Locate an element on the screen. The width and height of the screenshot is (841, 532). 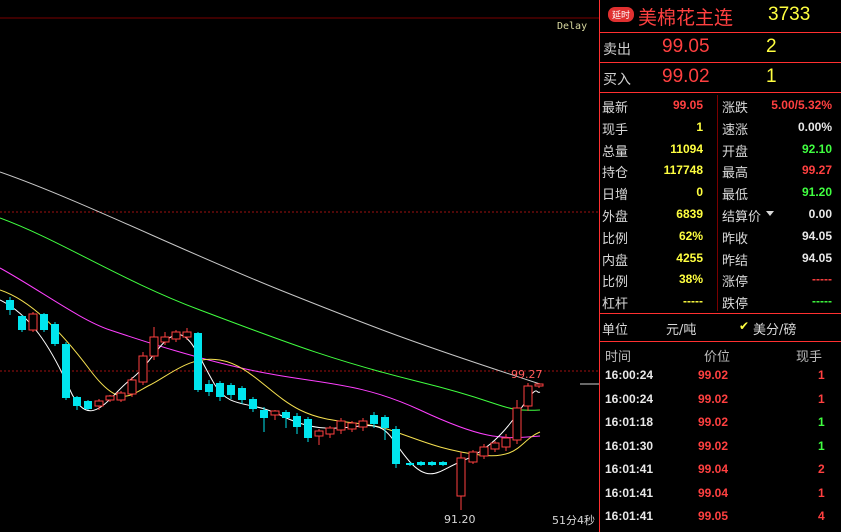
tick-time: 16:00:24 is located at coordinates (629, 398).